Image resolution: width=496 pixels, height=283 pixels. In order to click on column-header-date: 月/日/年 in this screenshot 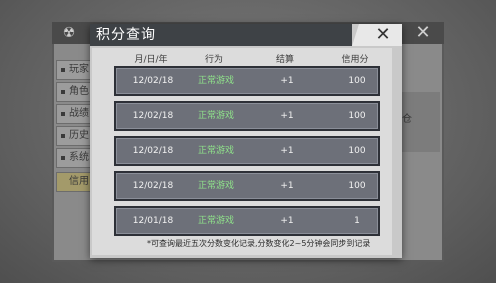, I will do `click(151, 60)`.